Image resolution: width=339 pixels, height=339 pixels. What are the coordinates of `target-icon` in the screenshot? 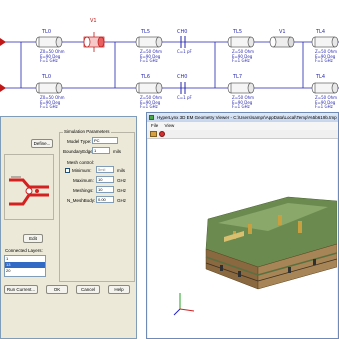 It's located at (162, 134).